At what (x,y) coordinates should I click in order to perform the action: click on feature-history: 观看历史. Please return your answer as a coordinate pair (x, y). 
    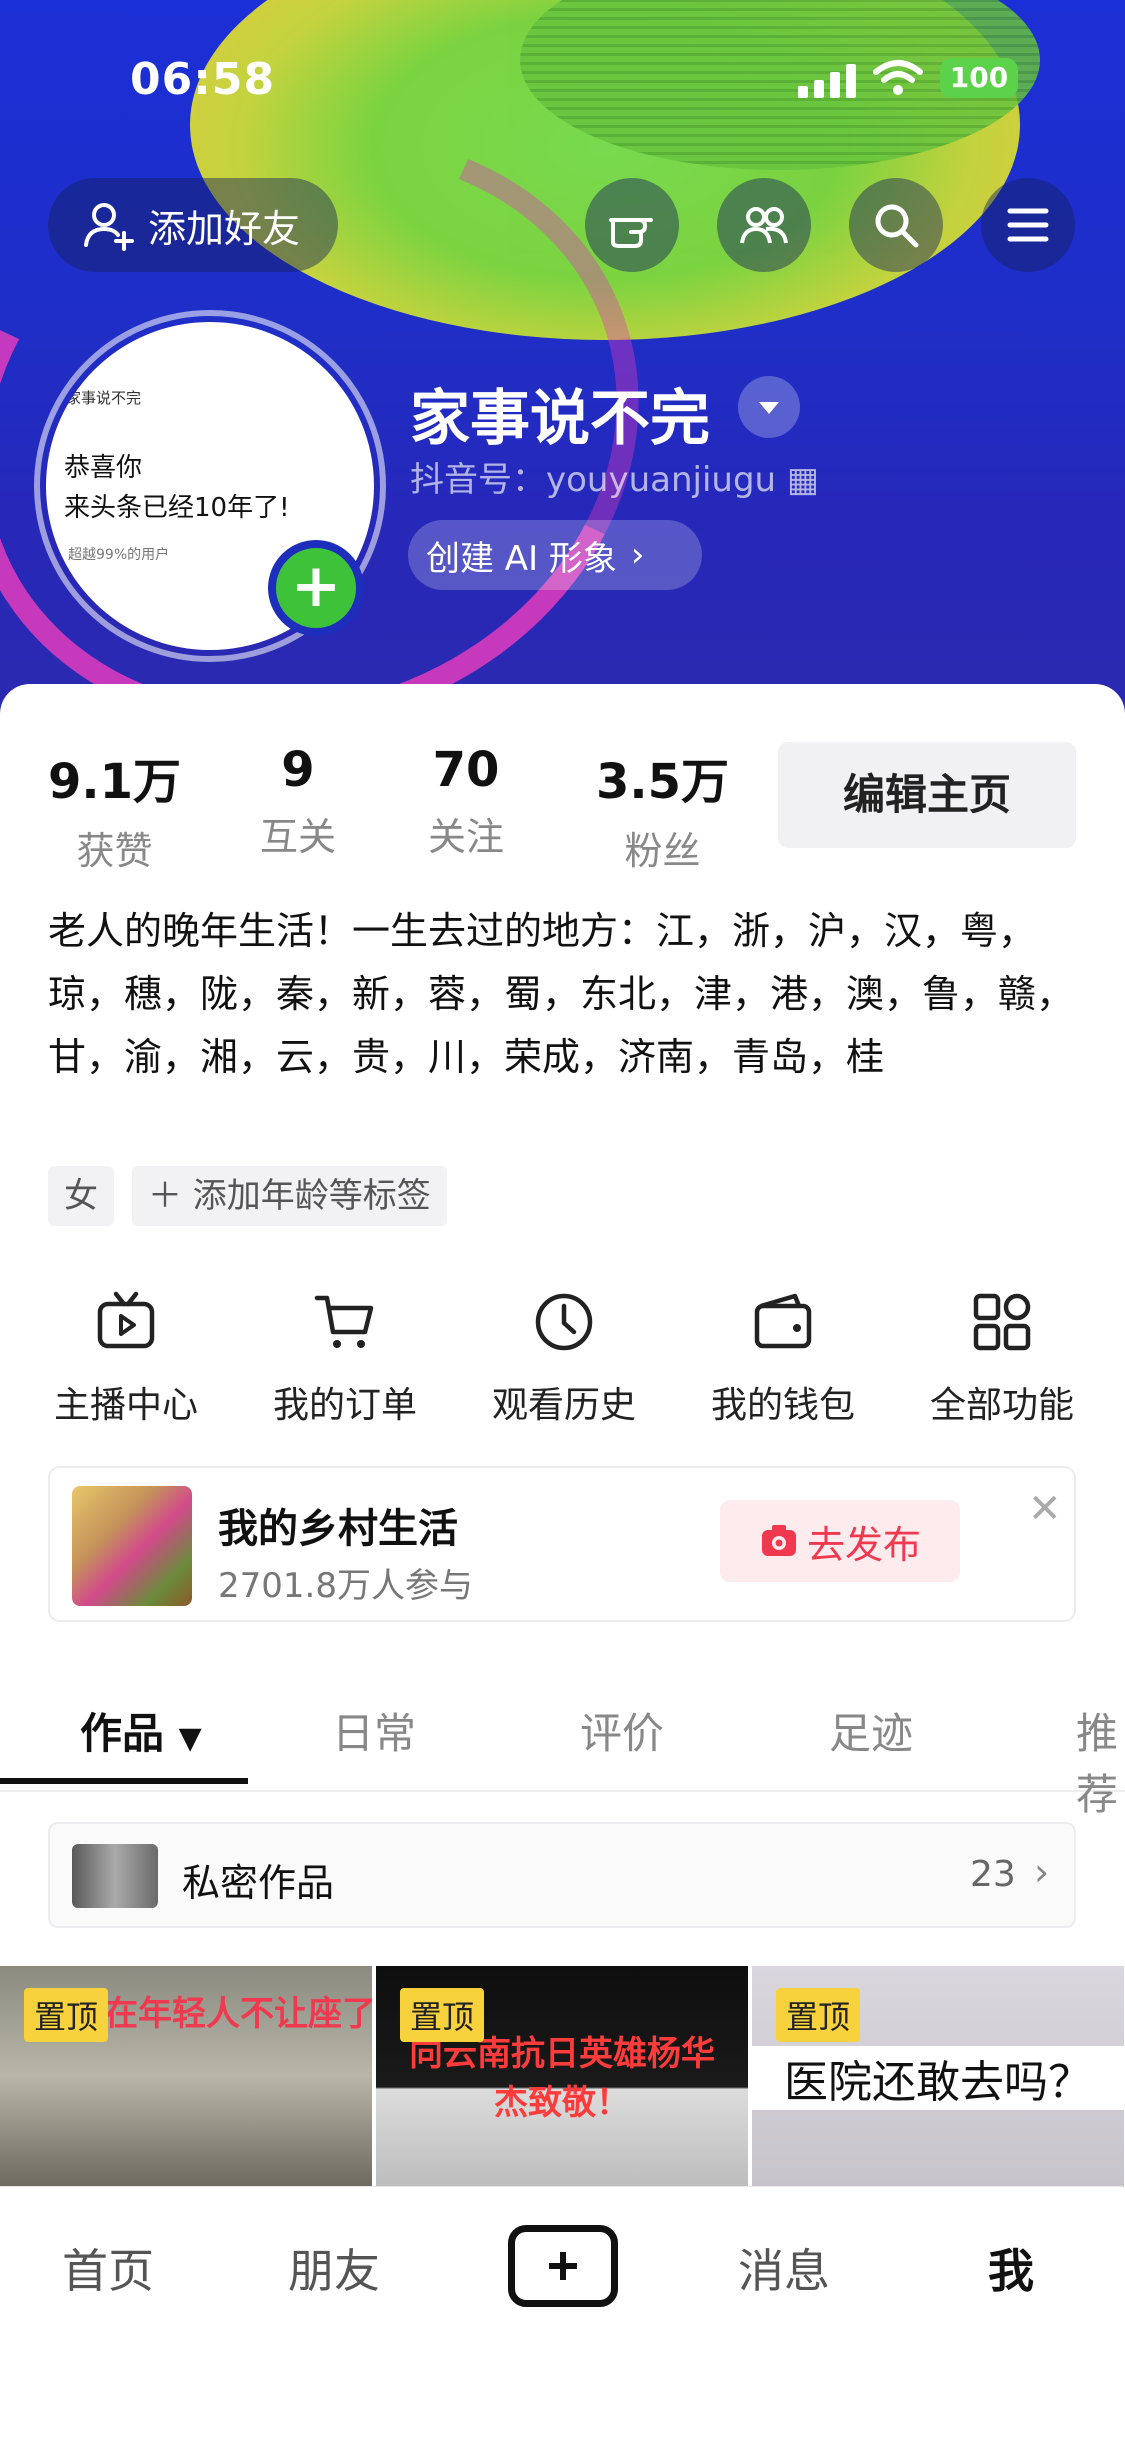
    Looking at the image, I should click on (564, 1359).